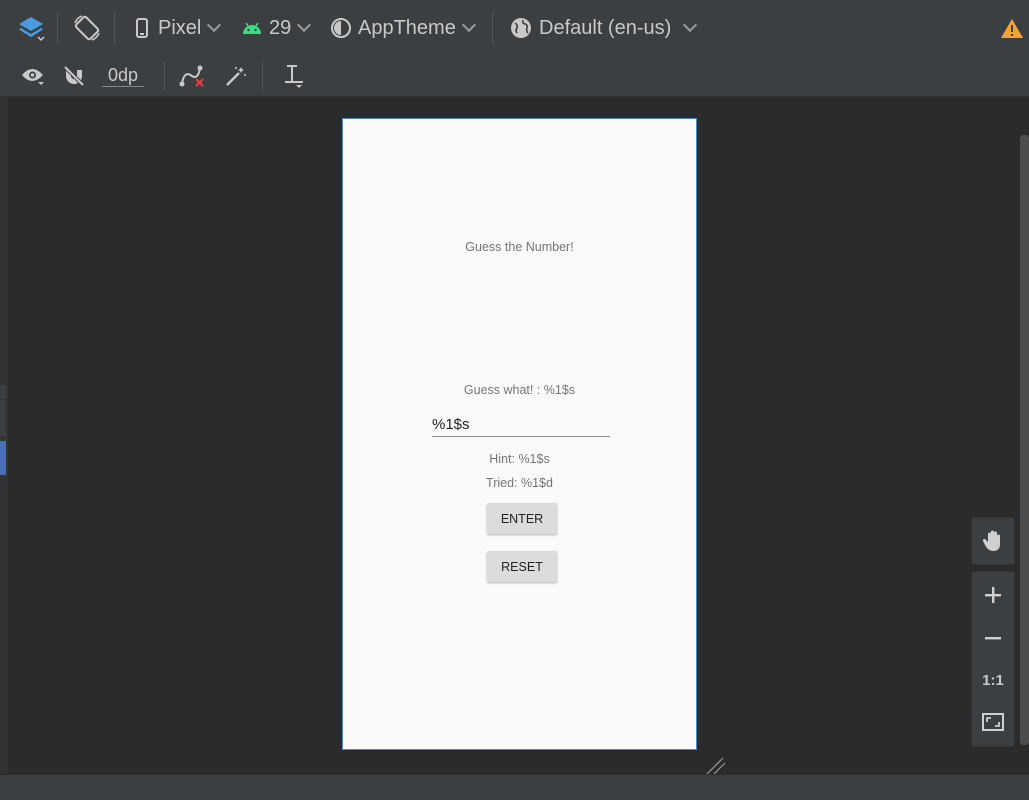 This screenshot has width=1029, height=800. I want to click on hint-text: Hint: %1$s, so click(519, 459).